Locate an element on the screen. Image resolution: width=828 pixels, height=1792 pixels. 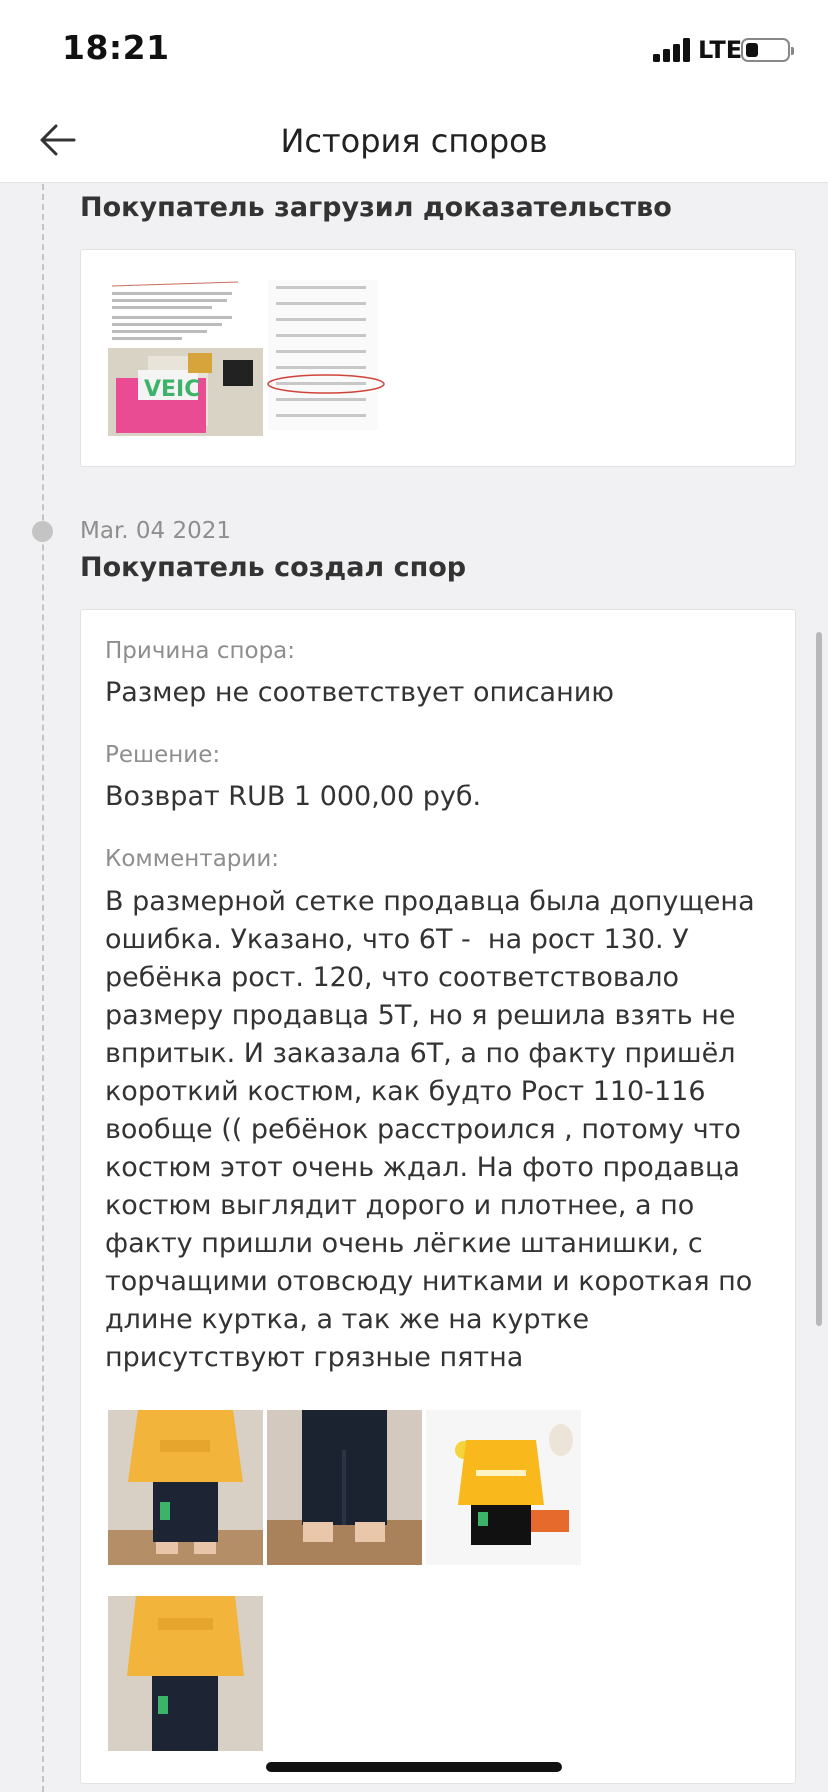
page-title: История споров is located at coordinates (414, 141).